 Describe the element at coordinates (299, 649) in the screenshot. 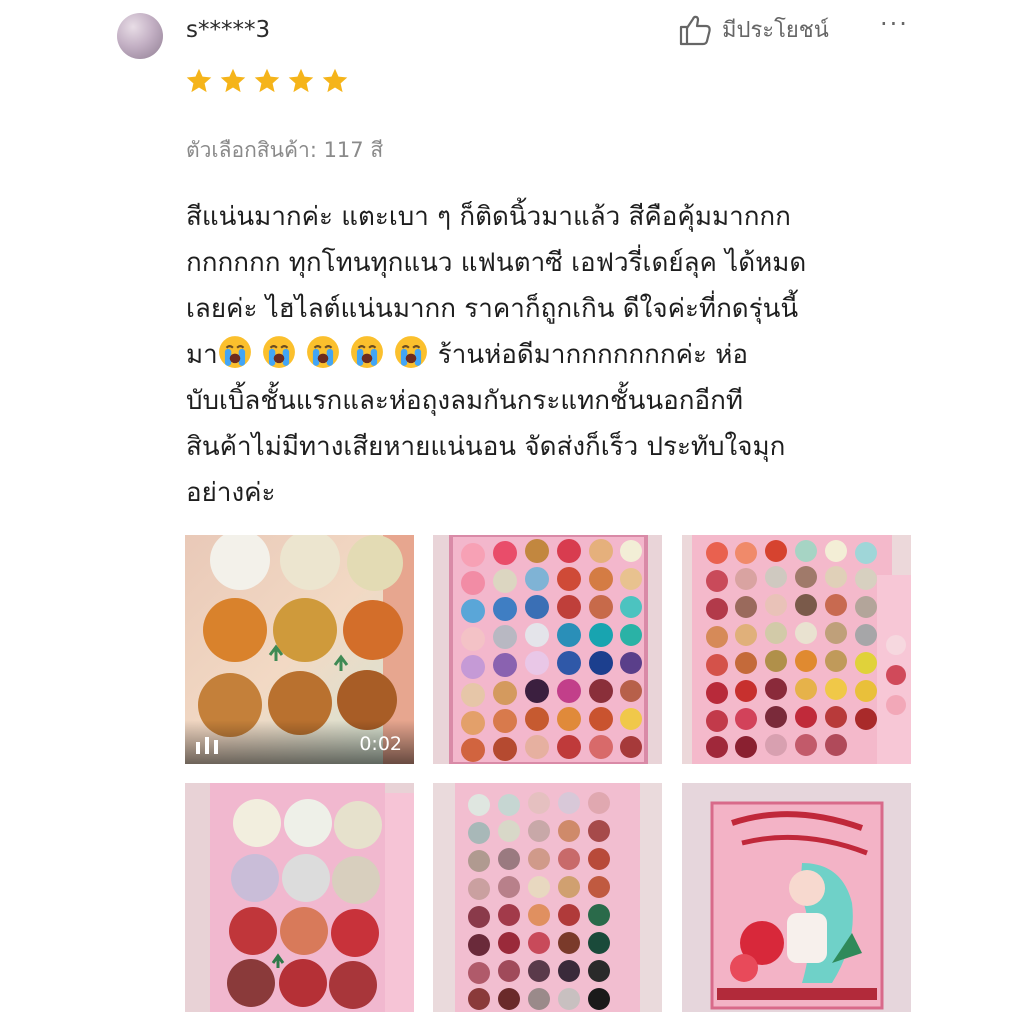

I see `review-video-thumbnail: 0:02` at that location.